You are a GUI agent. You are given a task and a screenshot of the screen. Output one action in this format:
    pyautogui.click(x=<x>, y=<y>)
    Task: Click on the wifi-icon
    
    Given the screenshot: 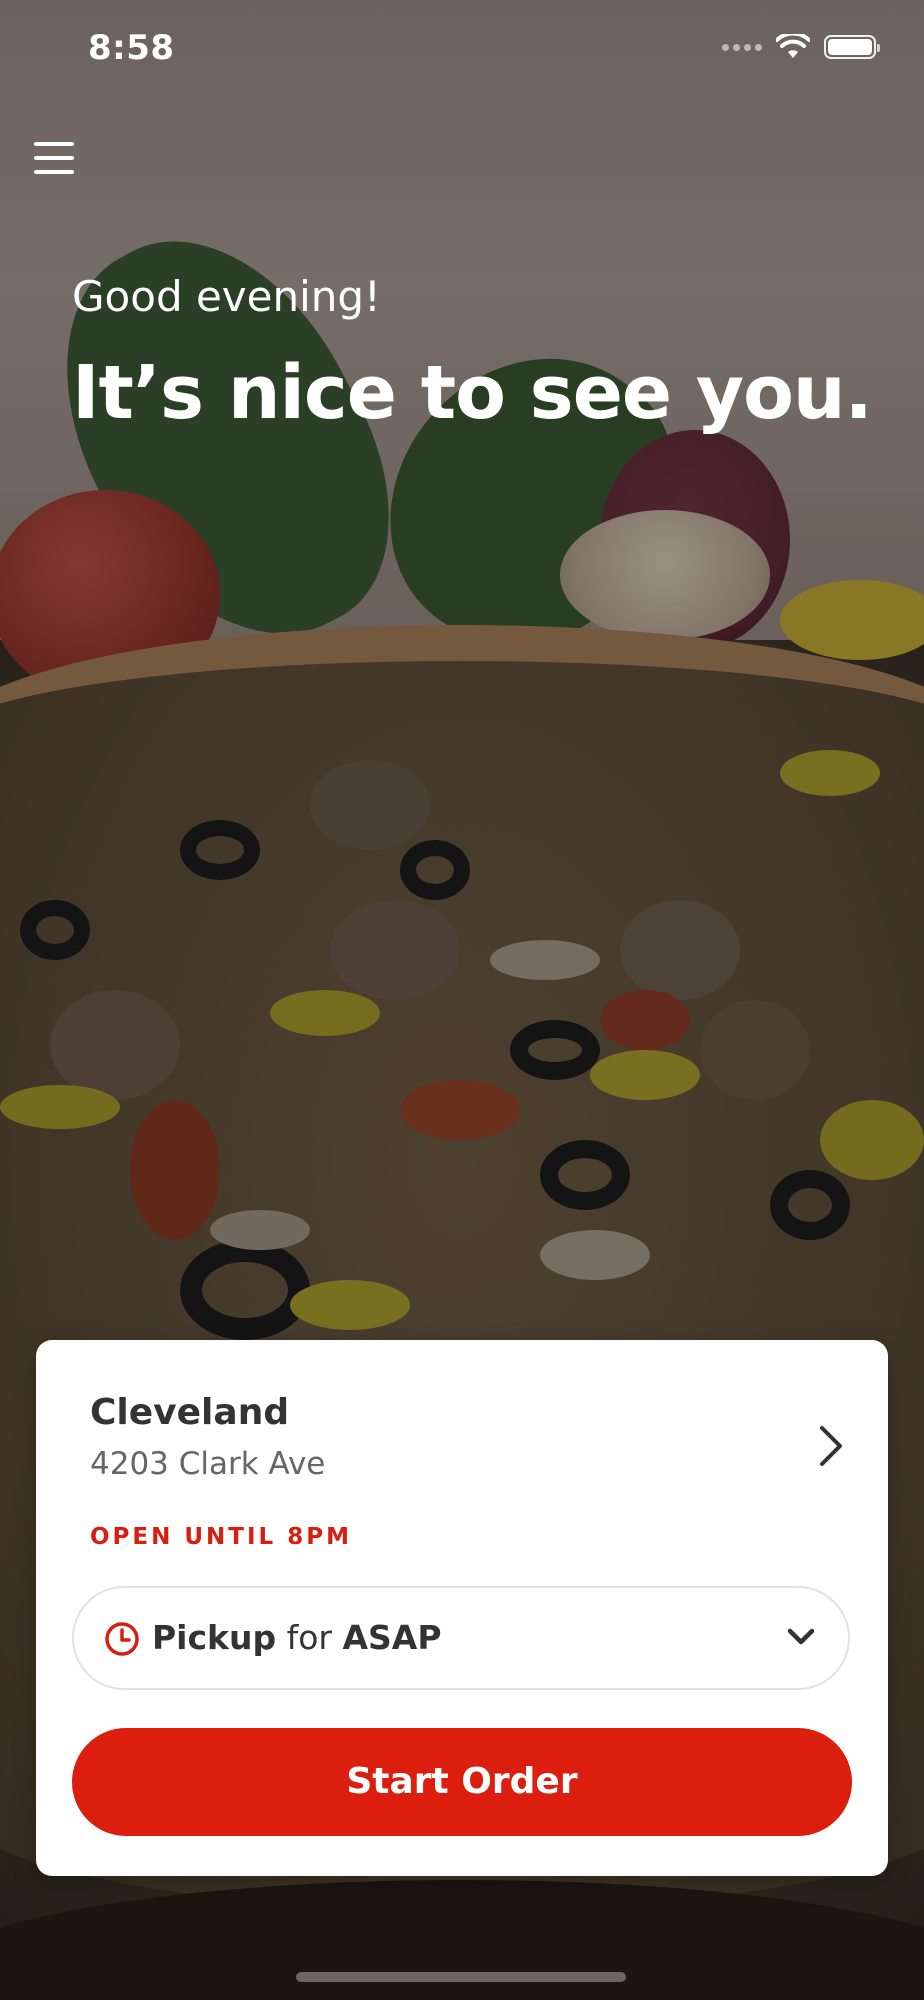 What is the action you would take?
    pyautogui.click(x=793, y=46)
    